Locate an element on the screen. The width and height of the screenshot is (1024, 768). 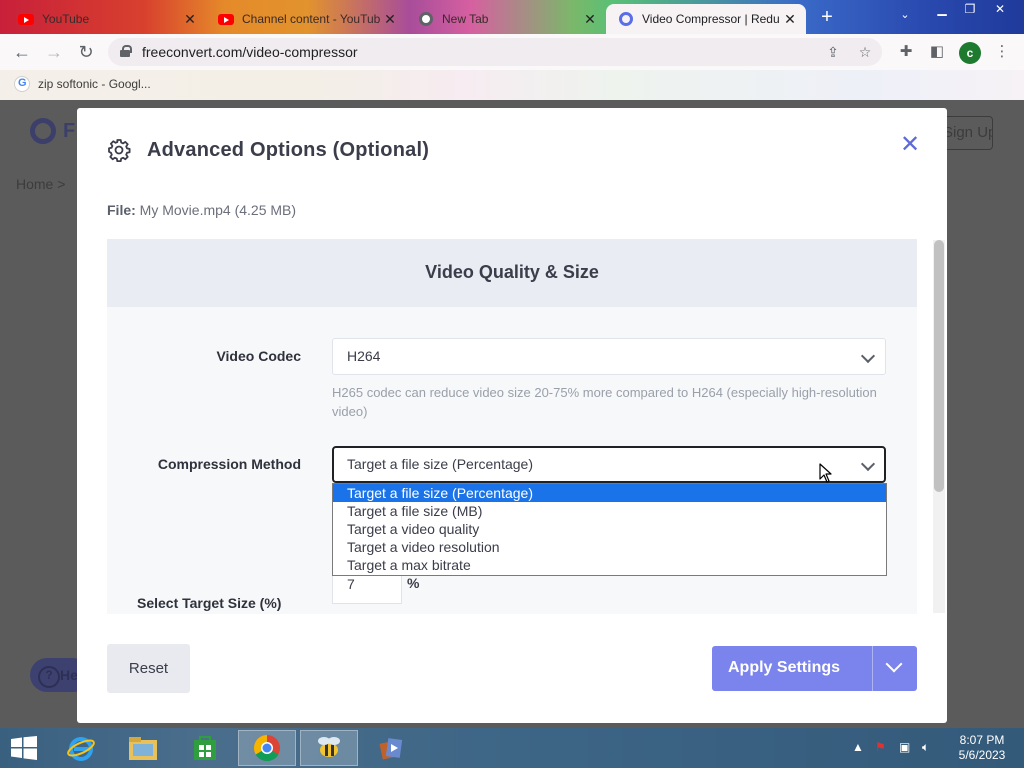
lock-icon is located at coordinates (126, 51).